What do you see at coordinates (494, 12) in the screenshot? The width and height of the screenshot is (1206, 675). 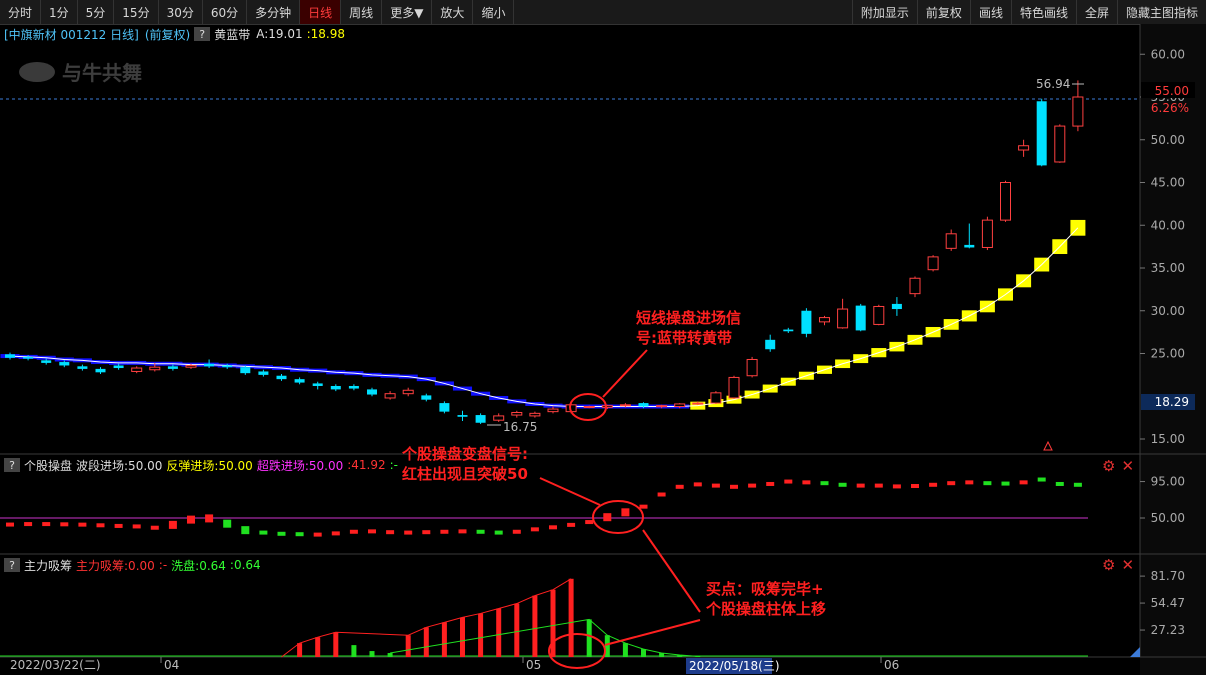 I see `period-button-11: 缩小` at bounding box center [494, 12].